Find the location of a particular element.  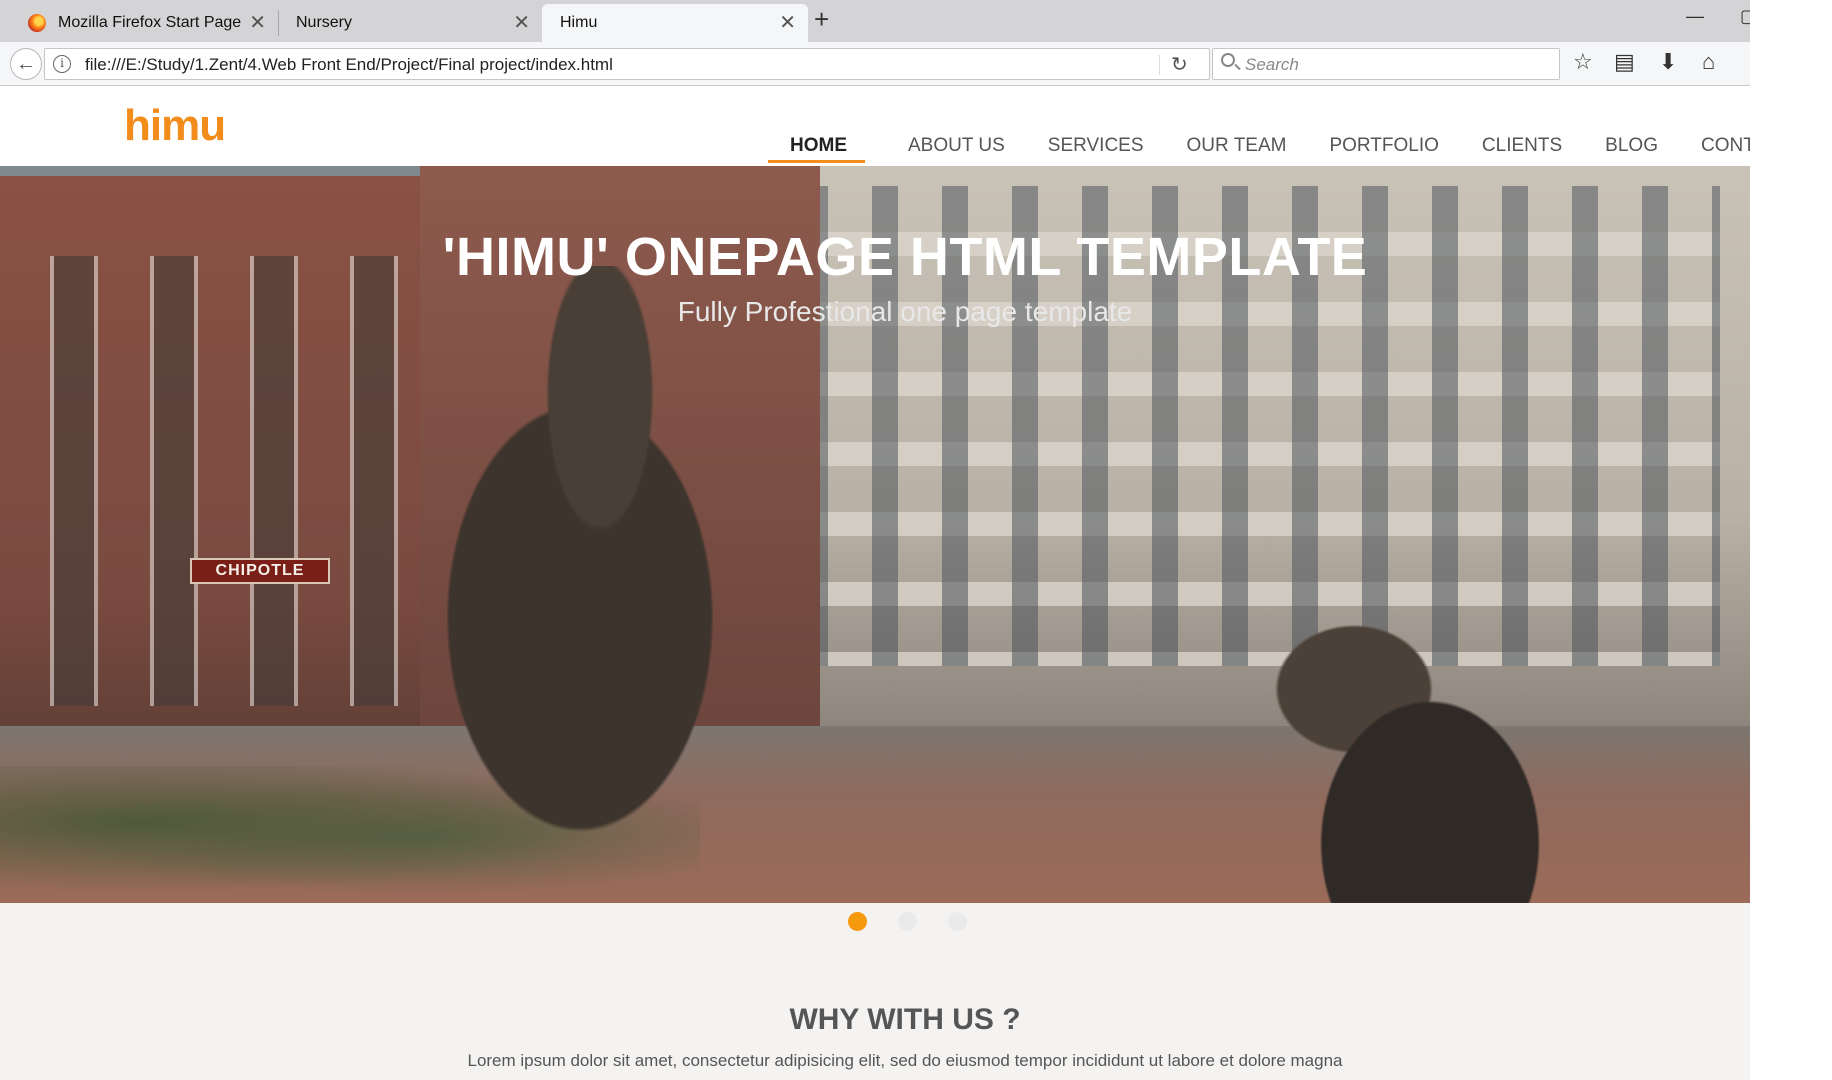

storefront-sign: CHIPOTLE is located at coordinates (260, 571).